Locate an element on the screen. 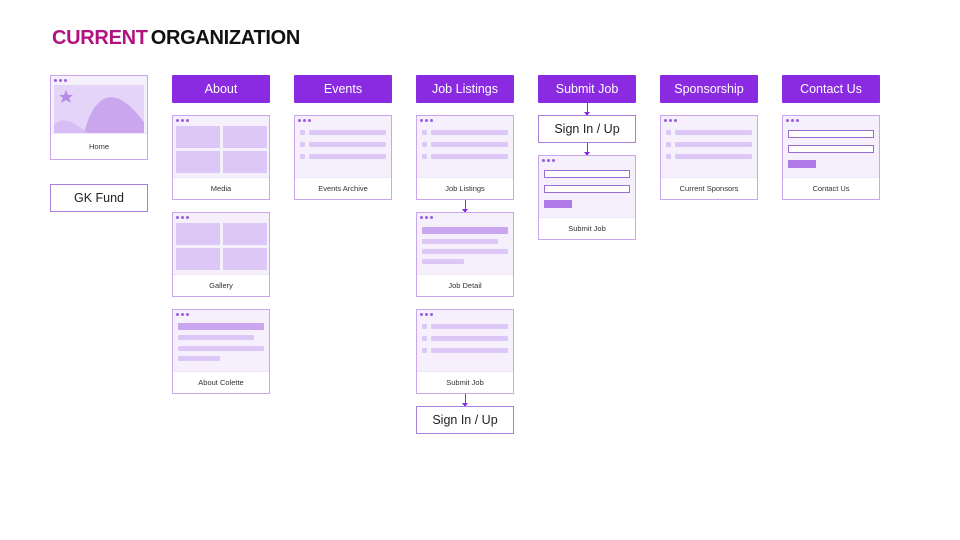 The height and width of the screenshot is (540, 960). home-card: Home is located at coordinates (99, 117).